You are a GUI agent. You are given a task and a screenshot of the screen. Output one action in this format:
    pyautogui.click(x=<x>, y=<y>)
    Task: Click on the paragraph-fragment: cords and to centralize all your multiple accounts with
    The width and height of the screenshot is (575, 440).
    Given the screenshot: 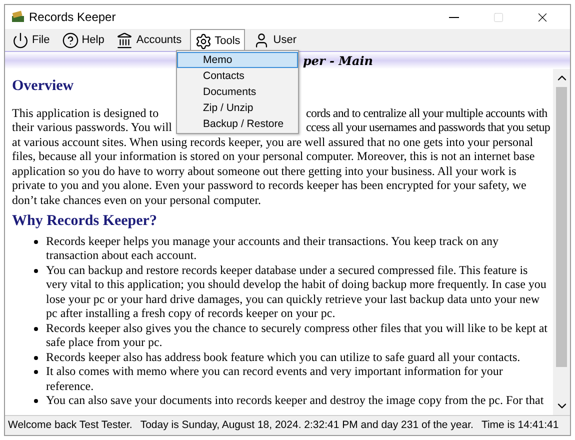 What is the action you would take?
    pyautogui.click(x=427, y=113)
    